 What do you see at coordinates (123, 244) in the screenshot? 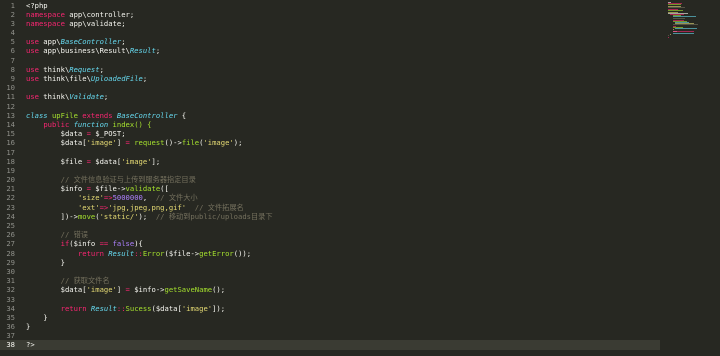
I see `code-token: false` at bounding box center [123, 244].